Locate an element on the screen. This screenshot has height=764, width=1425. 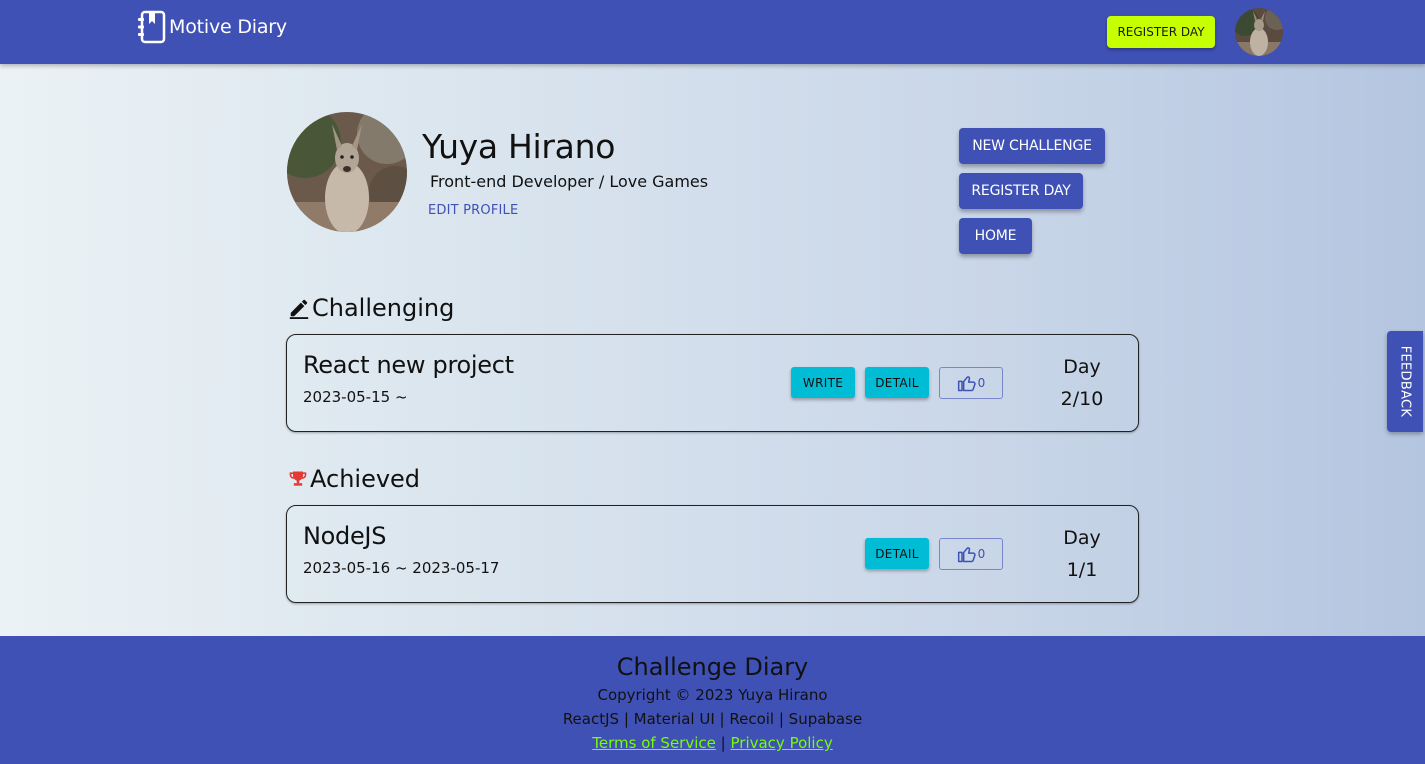
write-button: WRITE is located at coordinates (823, 382).